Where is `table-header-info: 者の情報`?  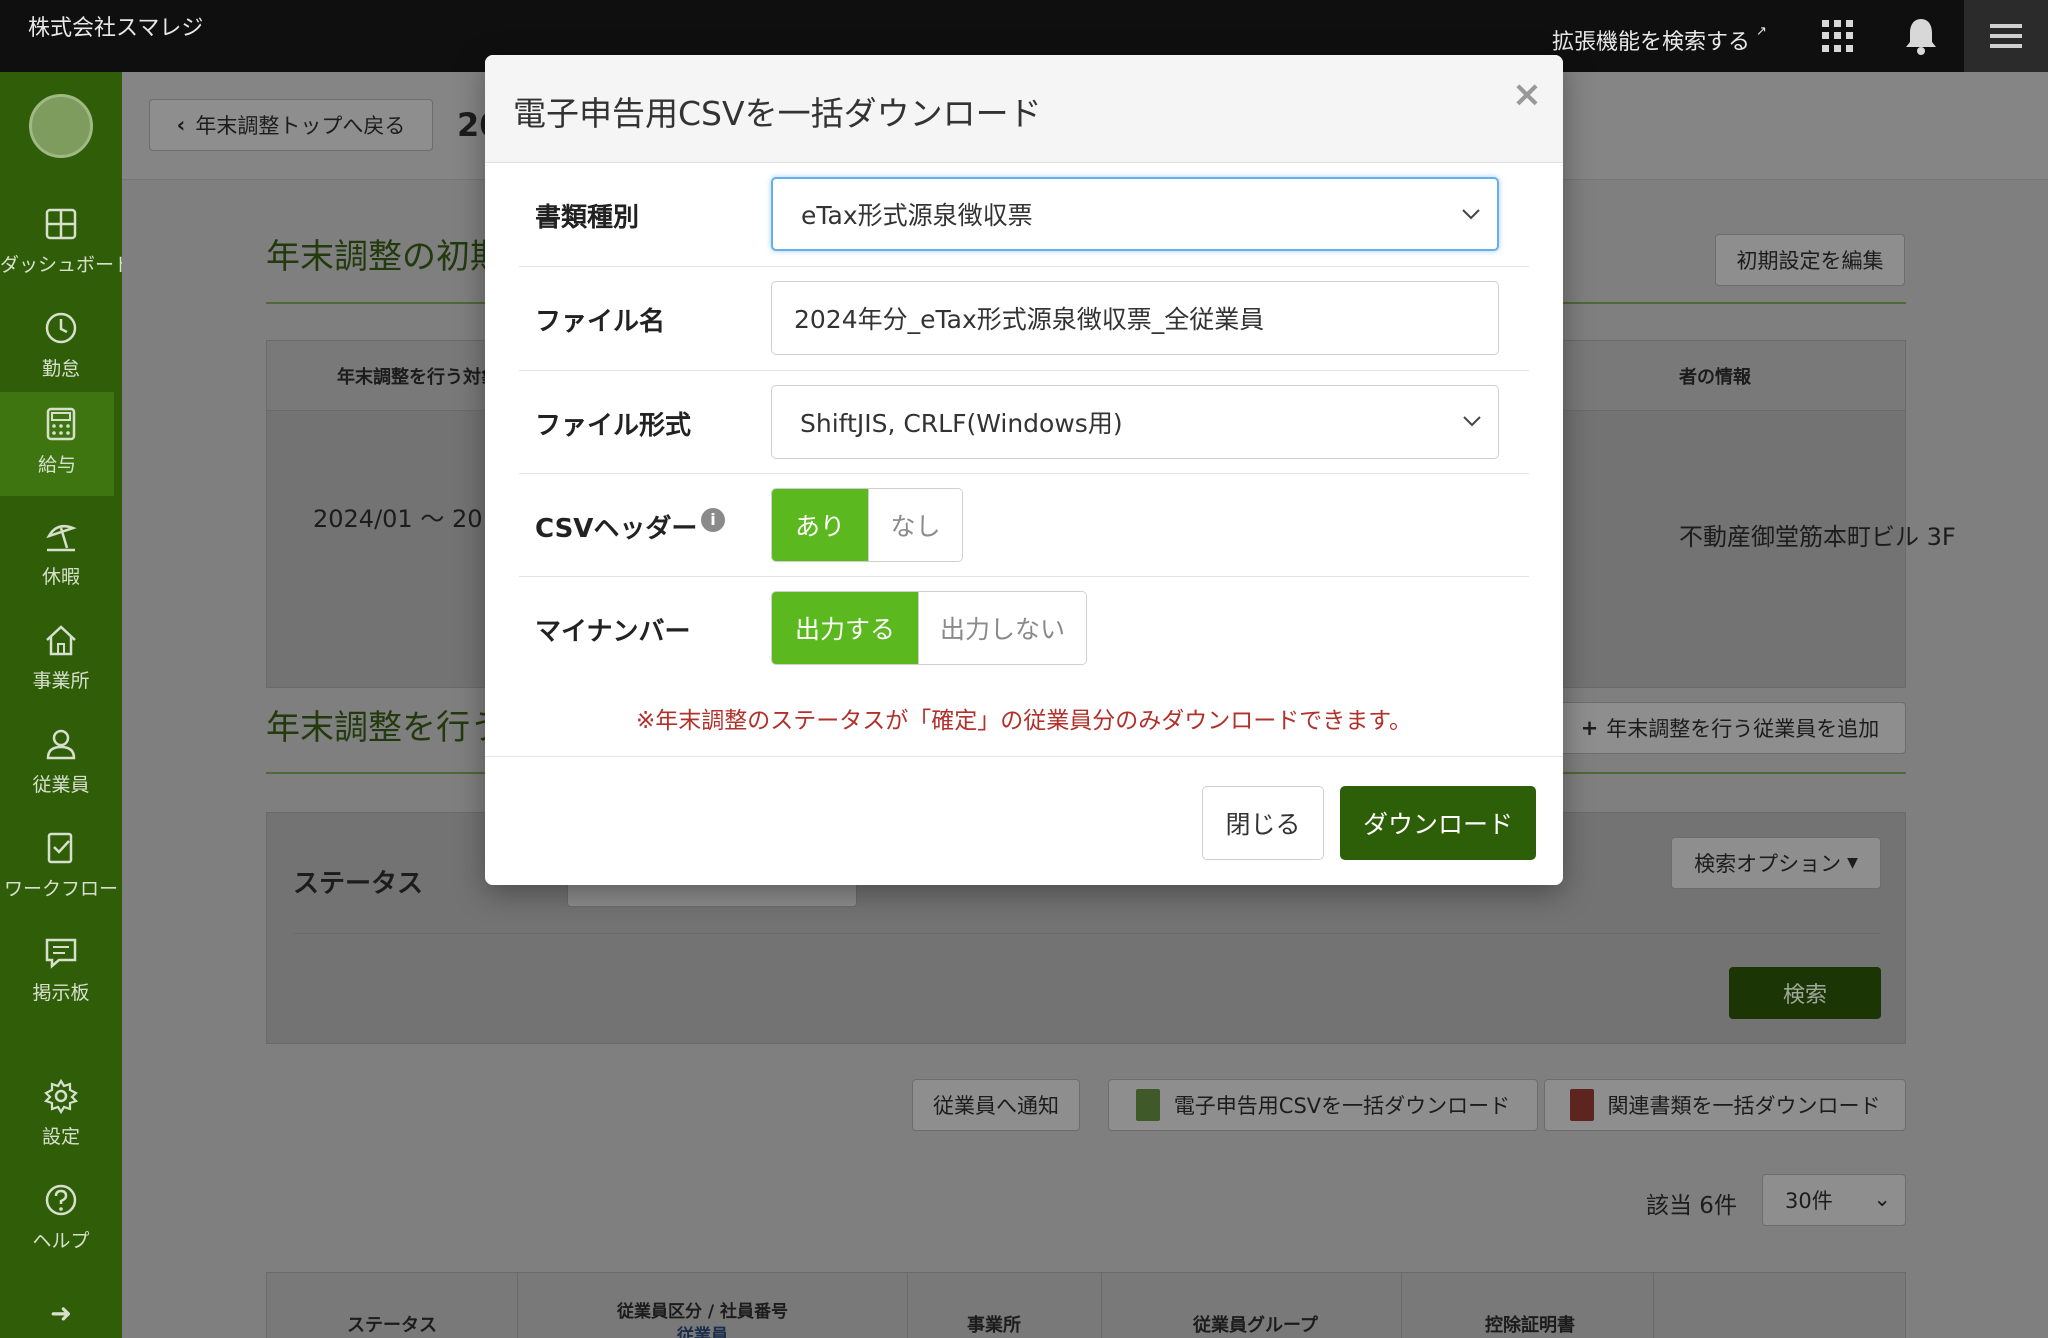 table-header-info: 者の情報 is located at coordinates (1715, 377).